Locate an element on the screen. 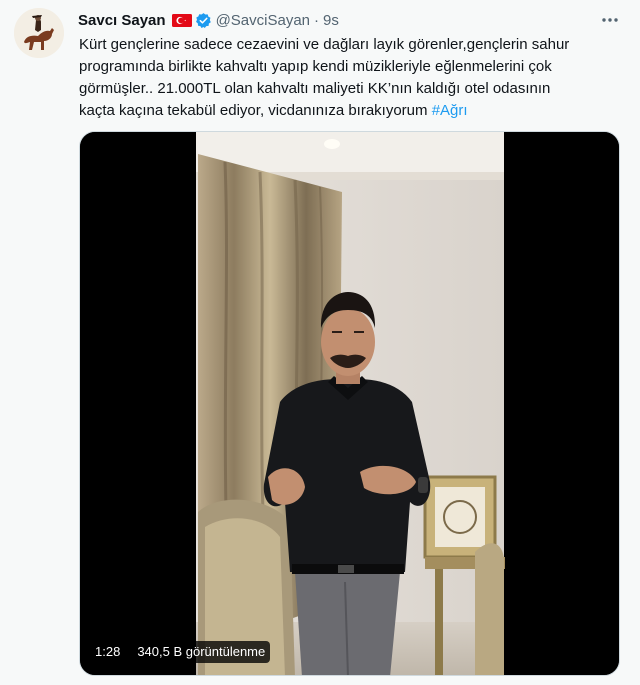 This screenshot has height=685, width=640. video-duration: 1:28 is located at coordinates (108, 652).